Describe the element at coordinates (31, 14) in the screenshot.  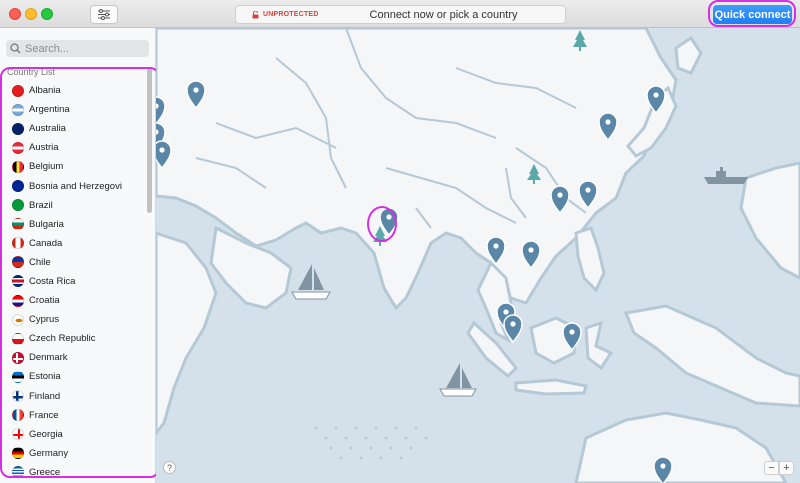
I see `minimize-window-button` at that location.